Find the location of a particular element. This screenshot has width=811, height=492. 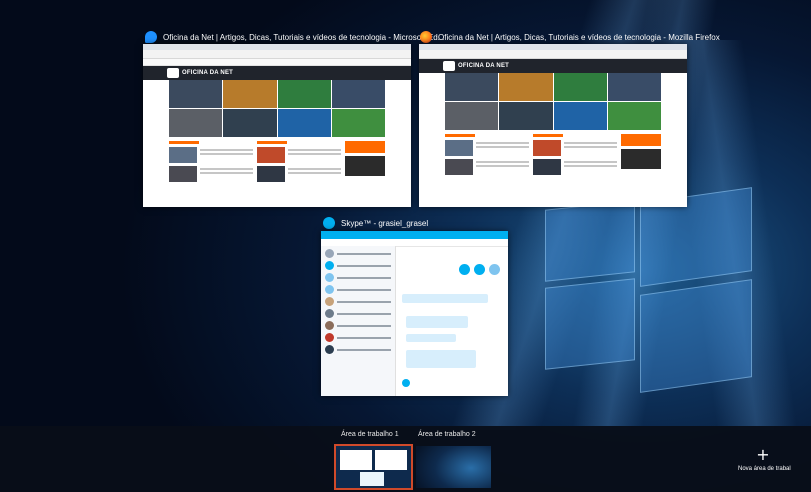

browser-favorites-bar is located at coordinates (277, 62).